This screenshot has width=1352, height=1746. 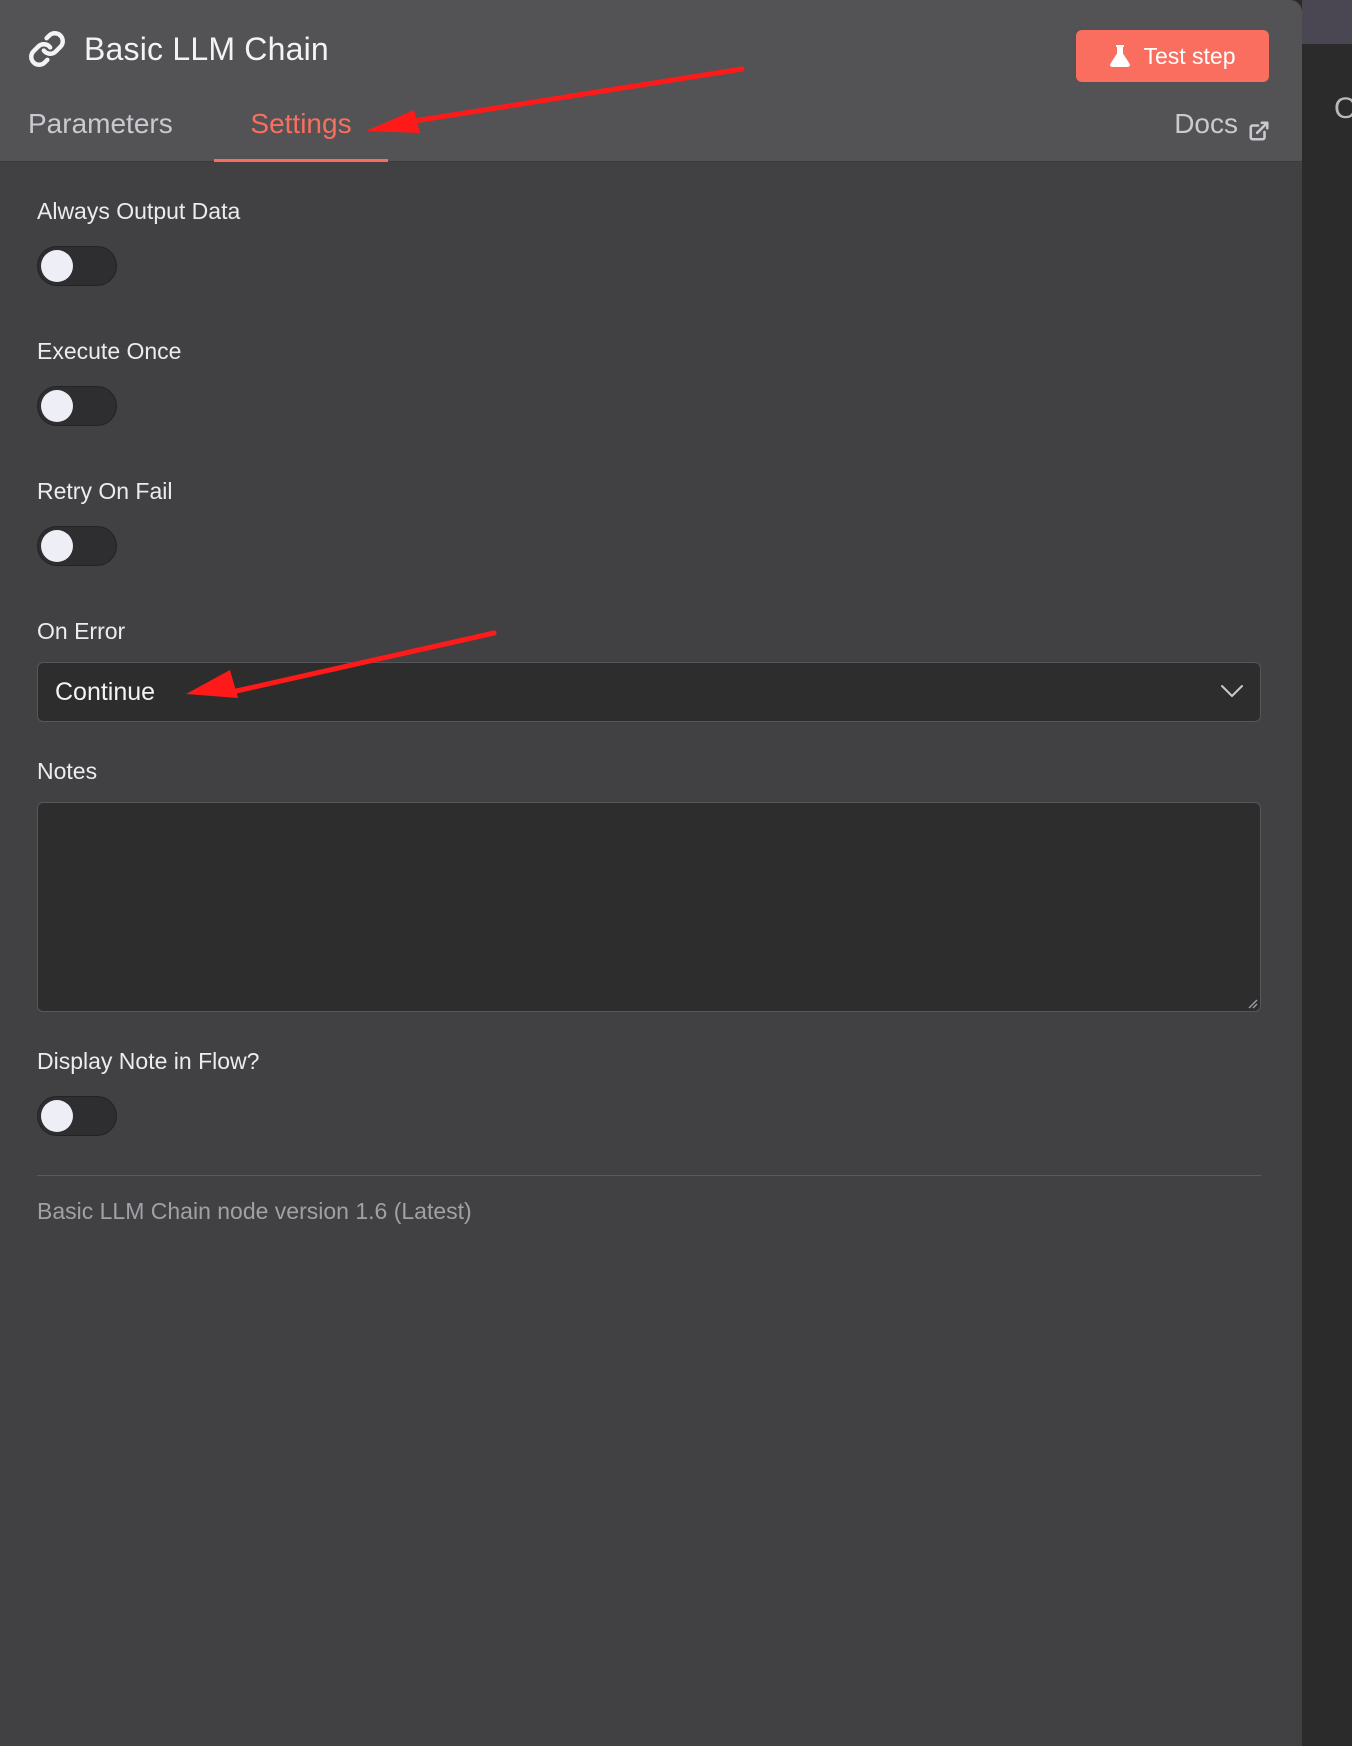 What do you see at coordinates (1327, 22) in the screenshot?
I see `canvas-top-bar` at bounding box center [1327, 22].